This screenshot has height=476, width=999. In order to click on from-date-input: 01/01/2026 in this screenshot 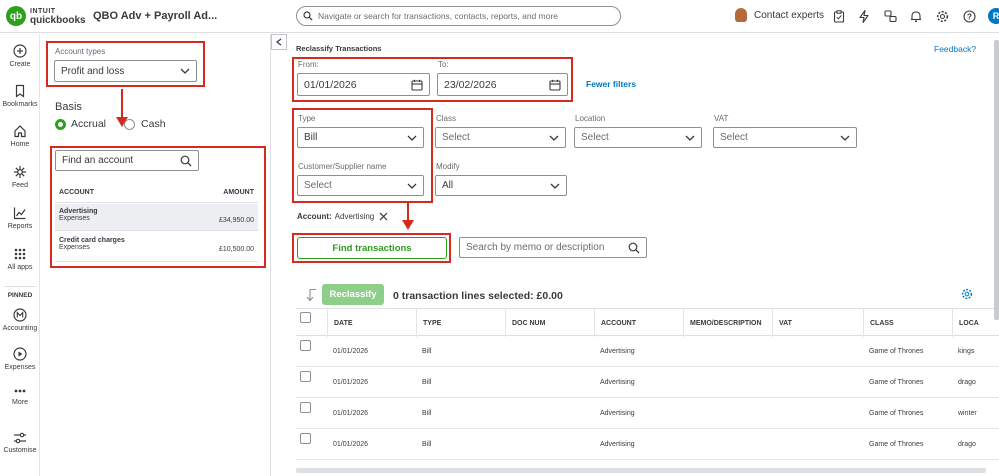, I will do `click(363, 84)`.